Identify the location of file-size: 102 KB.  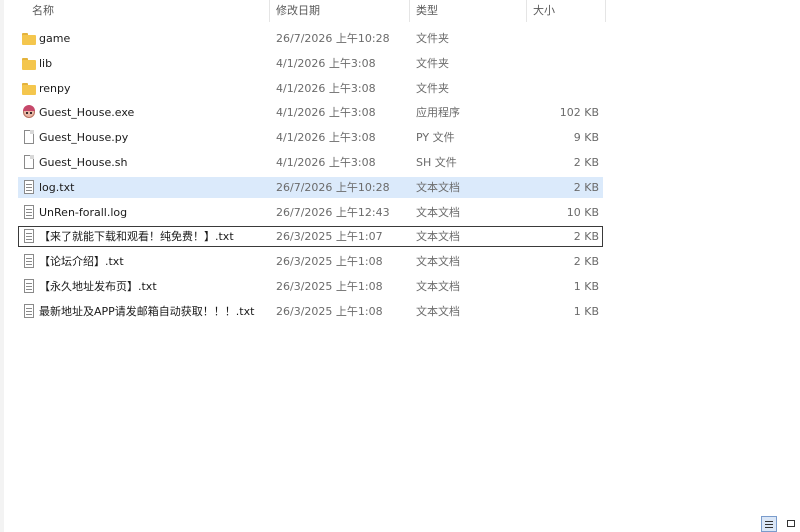
(579, 112).